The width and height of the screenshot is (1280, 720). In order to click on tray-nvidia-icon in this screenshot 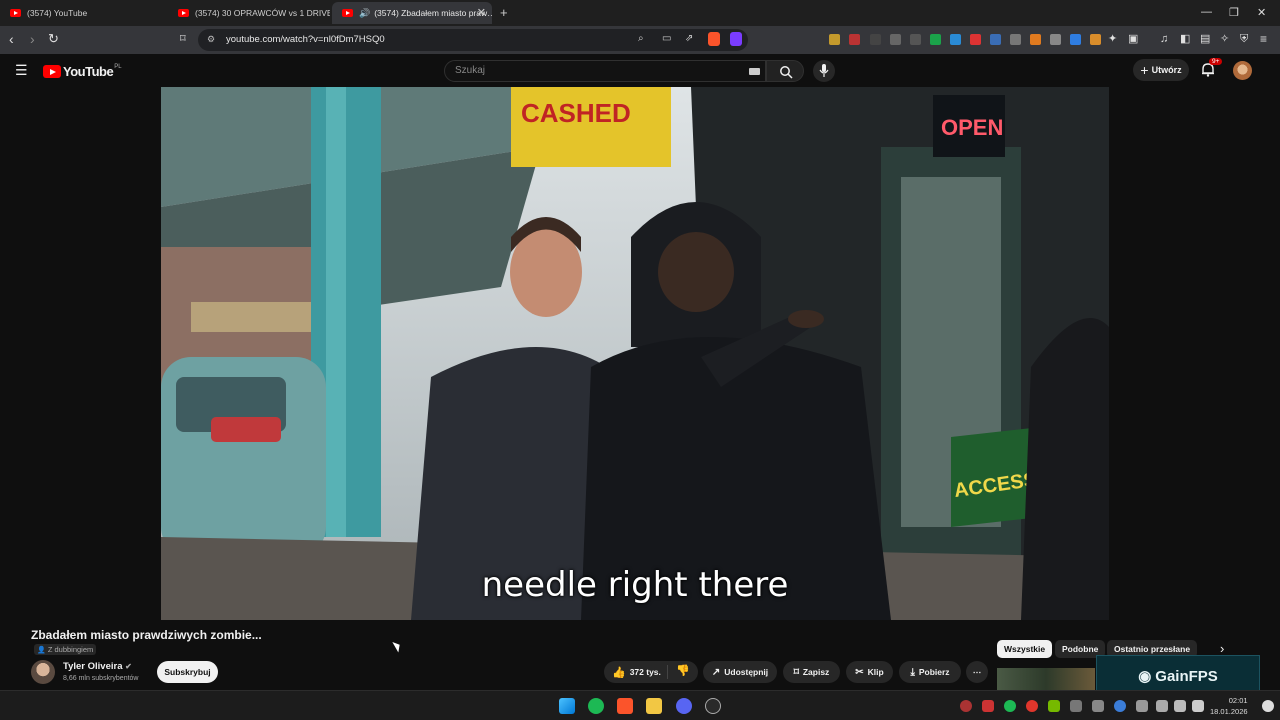, I will do `click(1054, 706)`.